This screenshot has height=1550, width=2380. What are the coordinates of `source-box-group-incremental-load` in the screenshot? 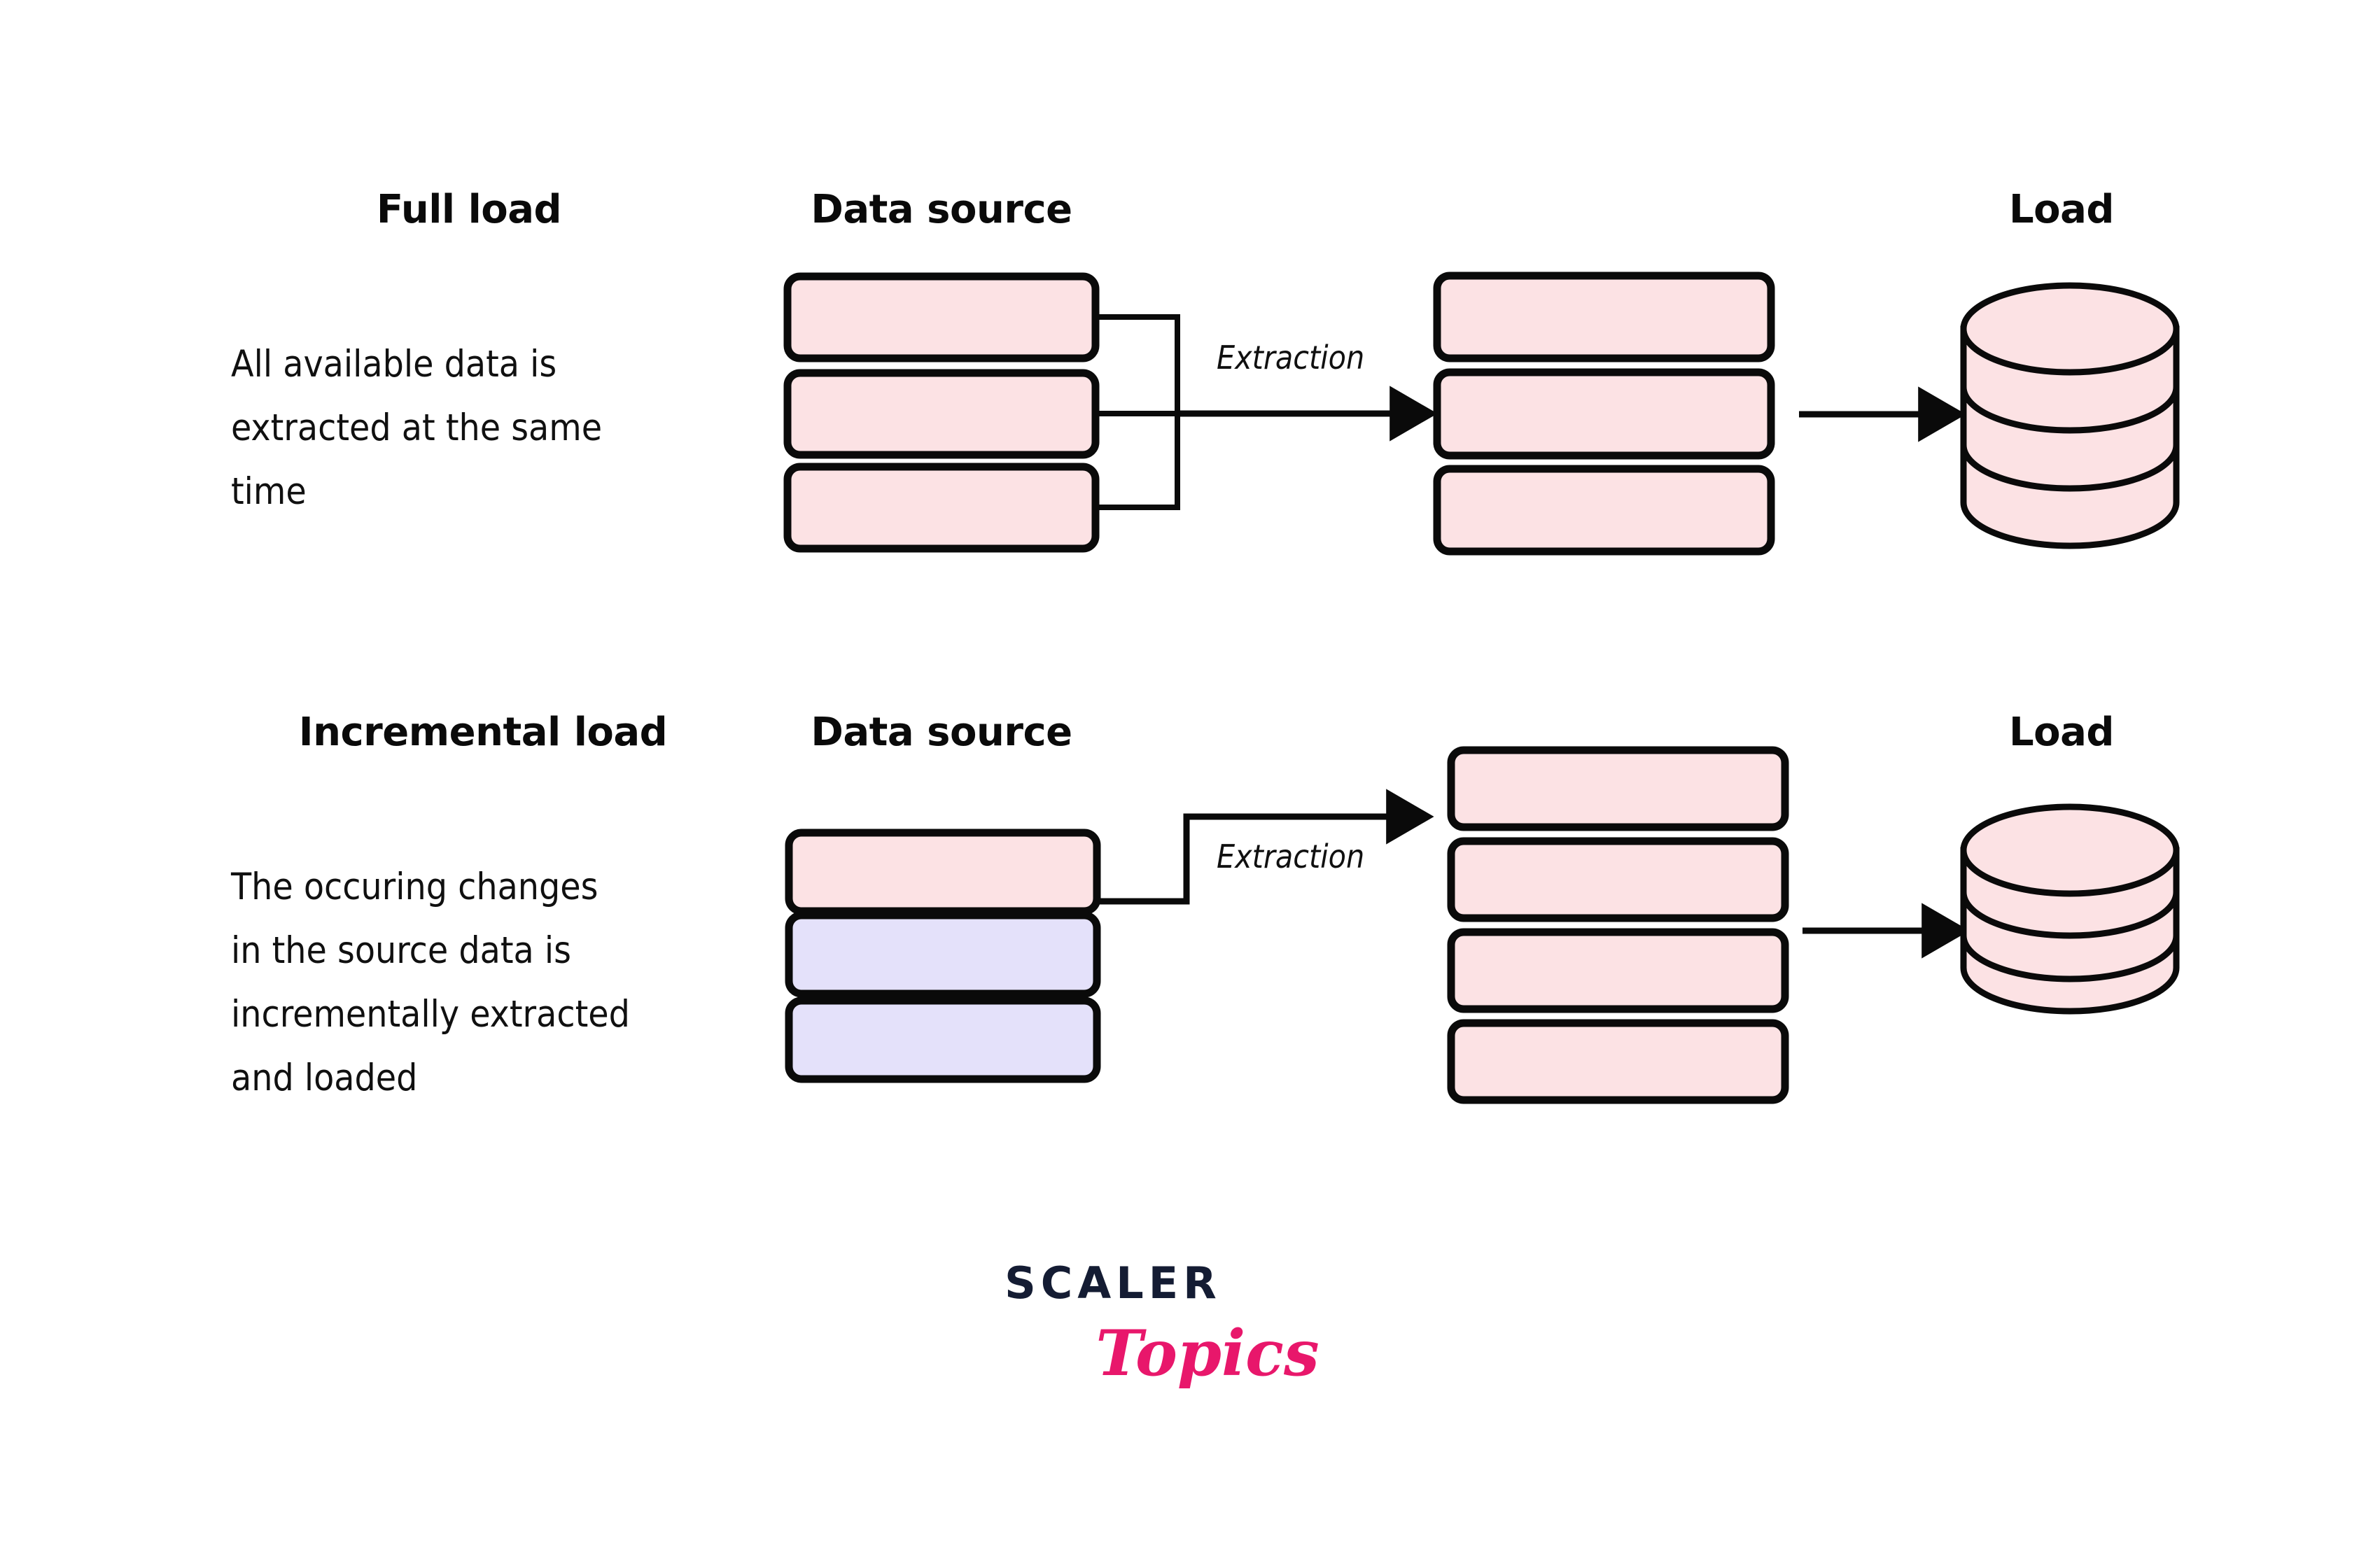 It's located at (943, 956).